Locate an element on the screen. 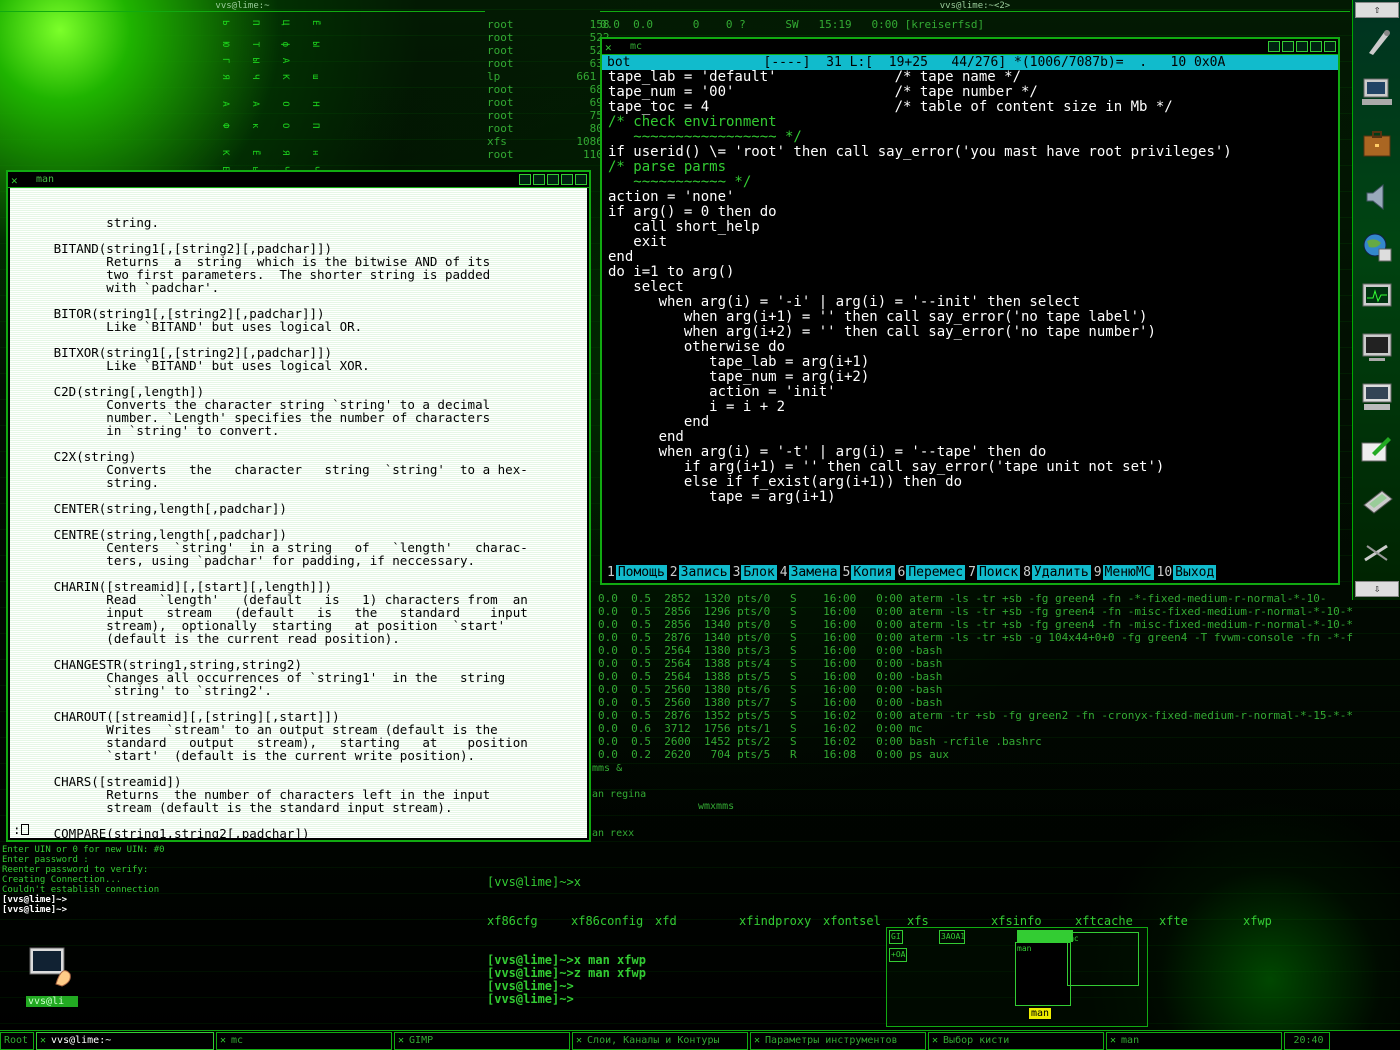 The width and height of the screenshot is (1400, 1050). code-line: tape_lab = arg(i+1) is located at coordinates (739, 362).